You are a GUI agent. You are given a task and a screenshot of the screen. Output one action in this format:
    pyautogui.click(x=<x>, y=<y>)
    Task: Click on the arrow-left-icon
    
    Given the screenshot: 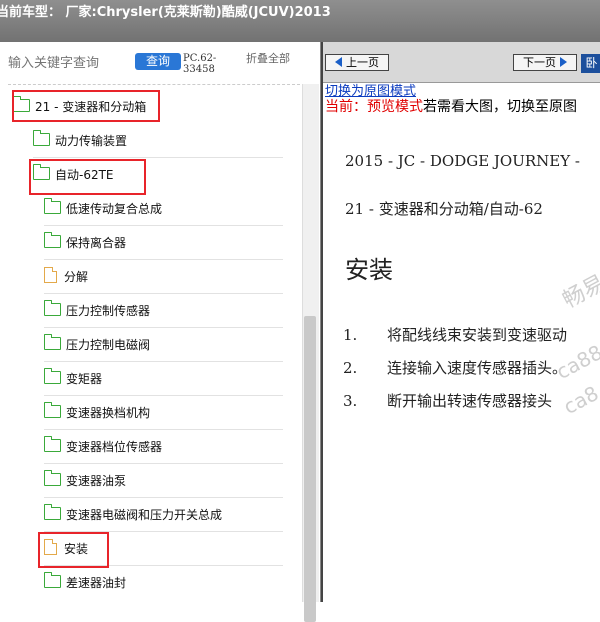 What is the action you would take?
    pyautogui.click(x=338, y=62)
    